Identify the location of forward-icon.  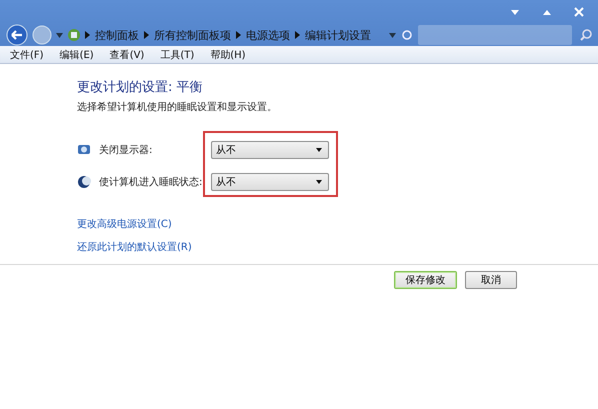
(42, 35).